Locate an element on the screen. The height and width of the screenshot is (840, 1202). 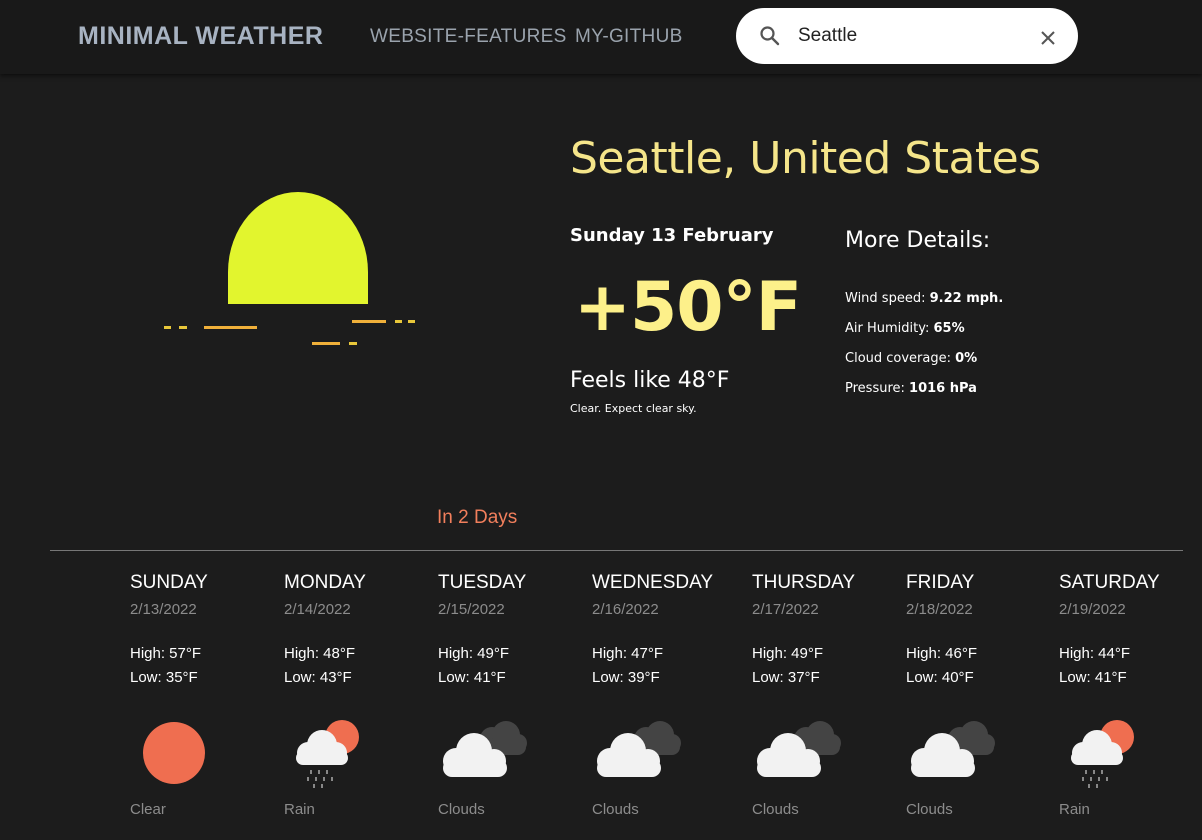
forecast-date: 2/18/2022 is located at coordinates (939, 609).